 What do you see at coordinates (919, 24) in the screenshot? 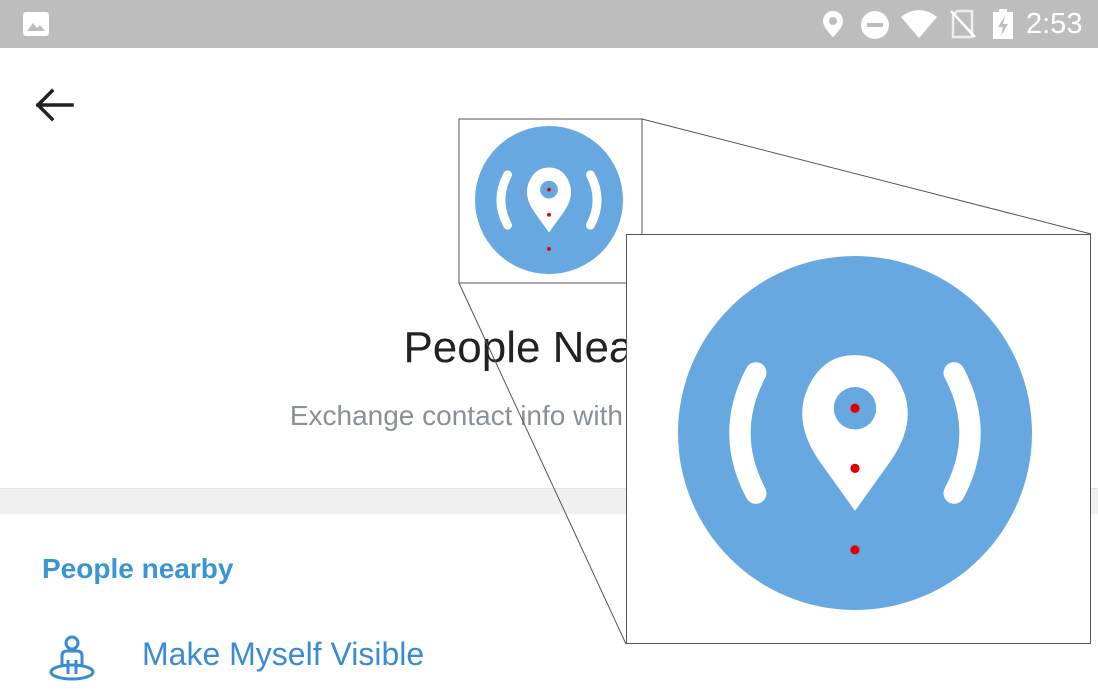
I see `wifi-icon` at bounding box center [919, 24].